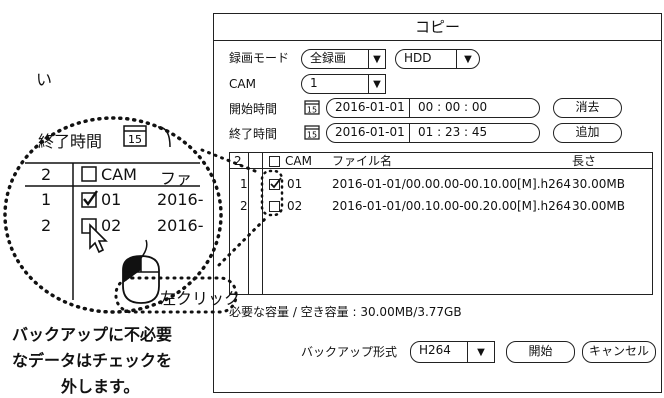  I want to click on zoom-end-time-label: 終了時間, so click(70, 141).